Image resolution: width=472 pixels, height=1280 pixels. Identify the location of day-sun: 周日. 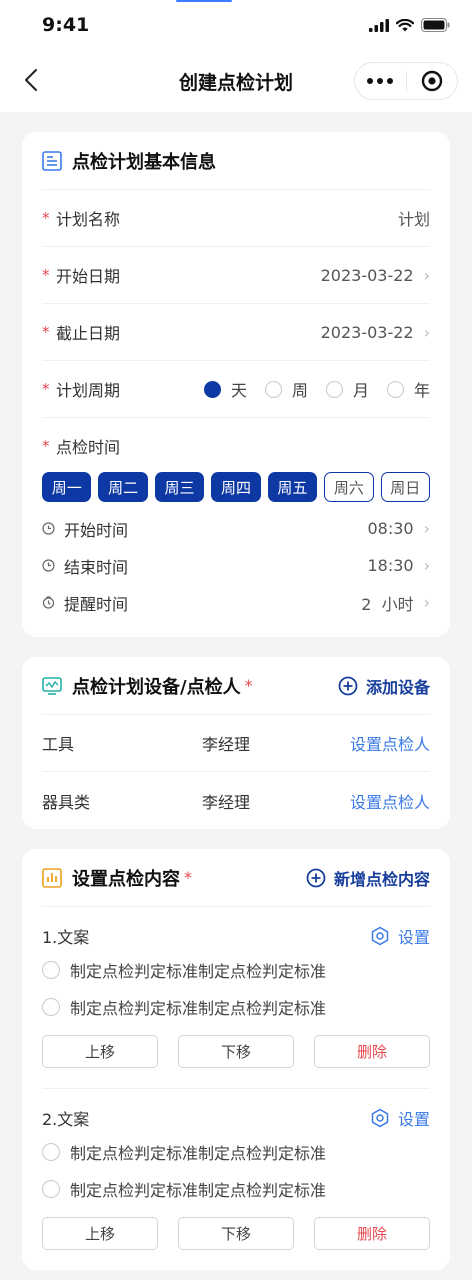
(405, 487).